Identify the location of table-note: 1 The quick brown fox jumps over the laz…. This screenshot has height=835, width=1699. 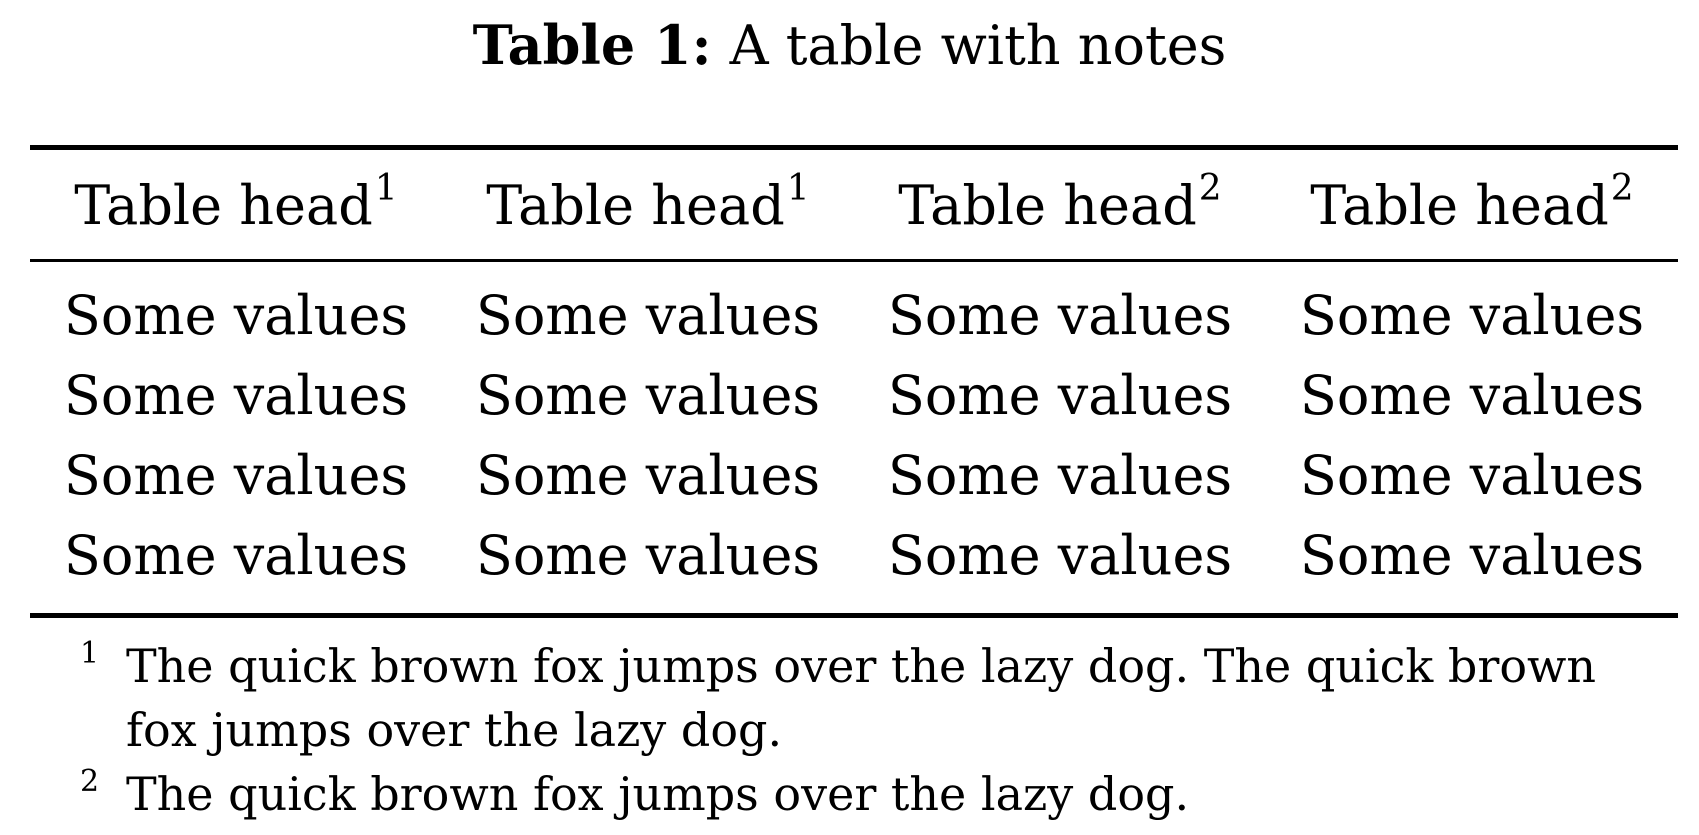
(879, 698).